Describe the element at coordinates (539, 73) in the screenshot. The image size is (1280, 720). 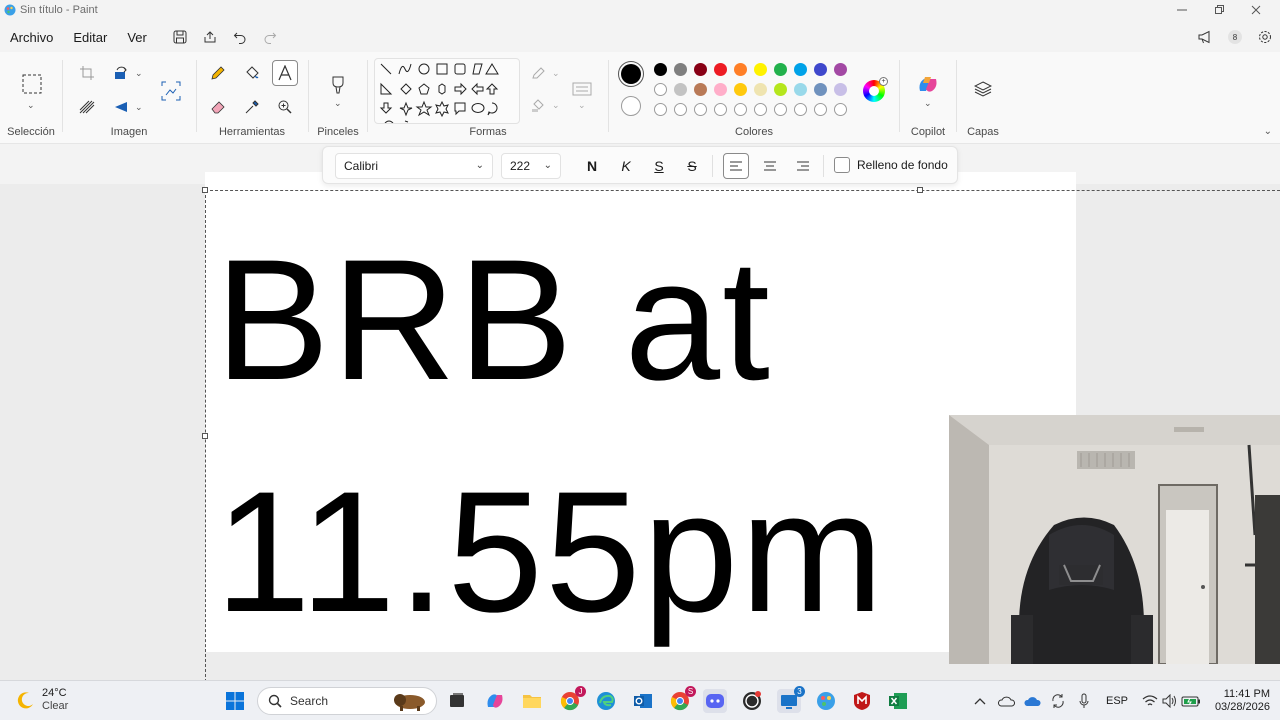
I see `shape-outline-button` at that location.